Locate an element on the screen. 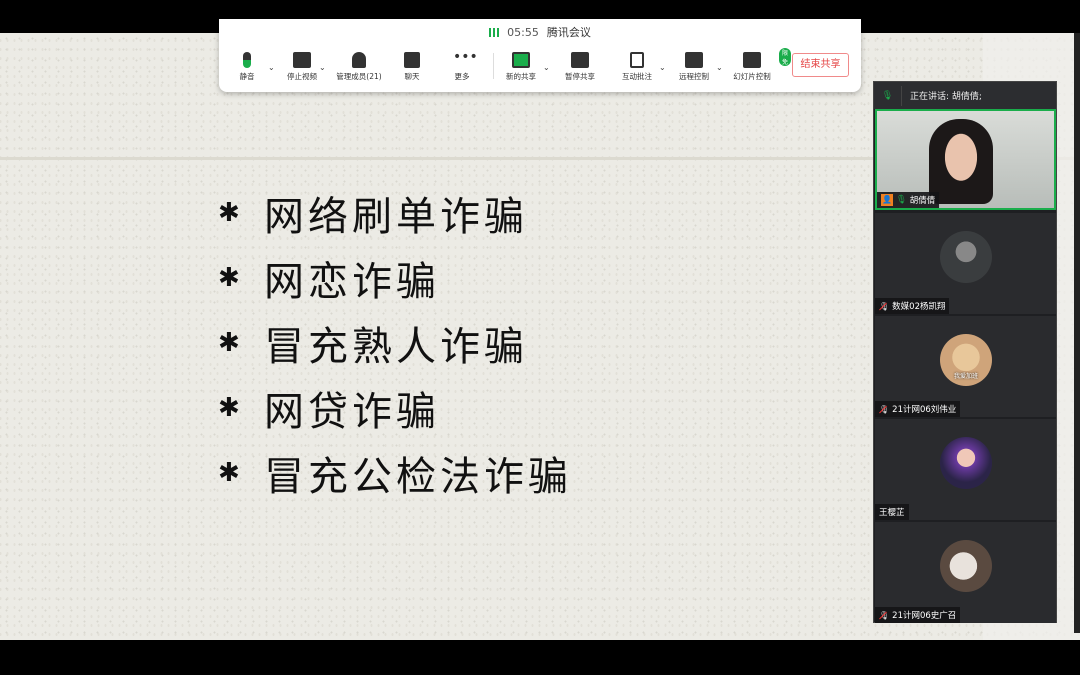  speaking-label: 正在讲话: 胡倩倩; is located at coordinates (946, 97).